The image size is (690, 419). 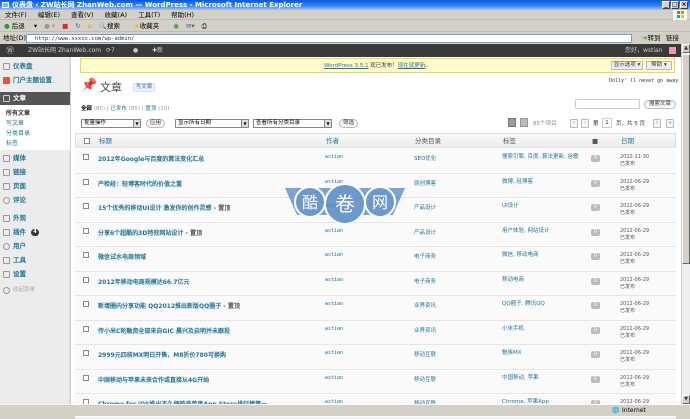 What do you see at coordinates (140, 183) in the screenshot?
I see `post-title-link: 产检经：轻博客时代的价值之重` at bounding box center [140, 183].